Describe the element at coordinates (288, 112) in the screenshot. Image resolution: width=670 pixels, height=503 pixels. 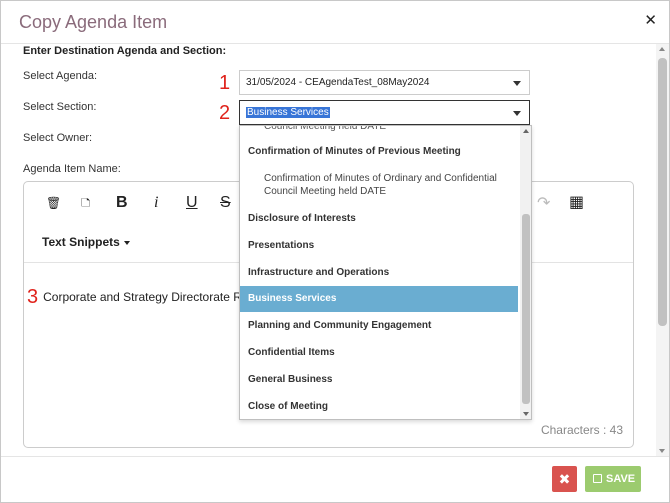
I see `section-select-value: Business Services` at that location.